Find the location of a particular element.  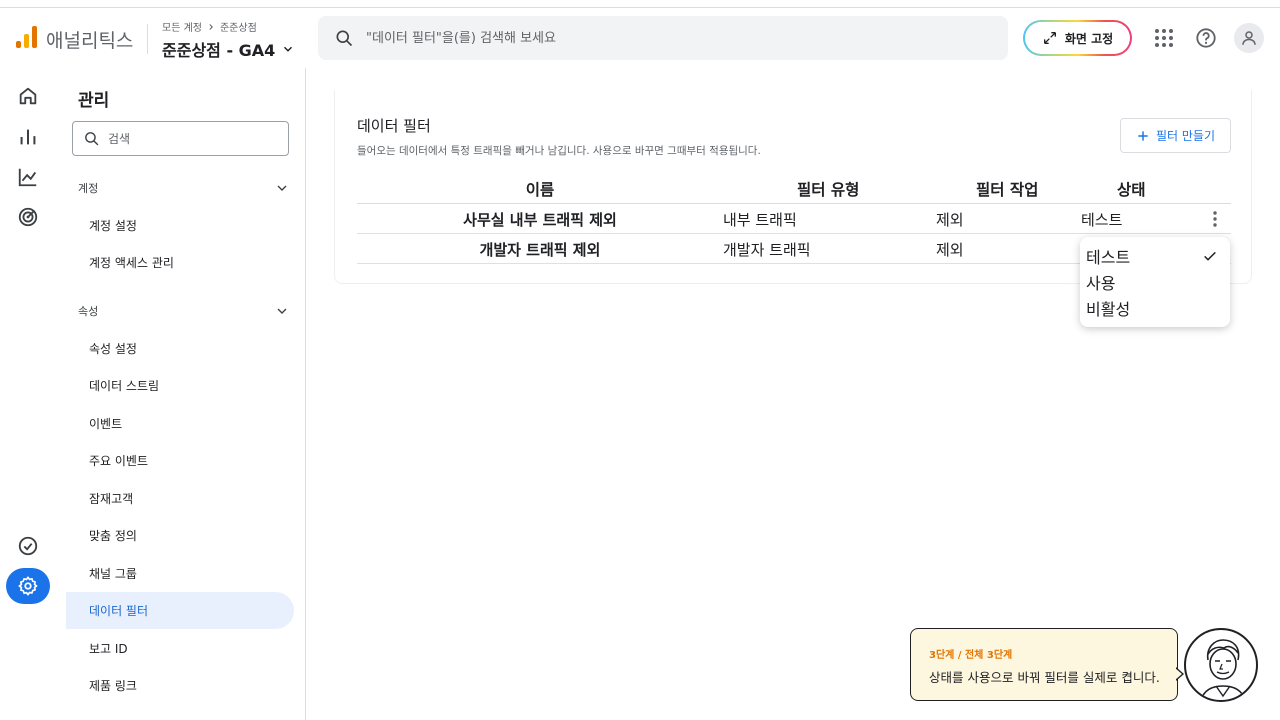

pin-screen-button: 화면 고정 is located at coordinates (1077, 38).